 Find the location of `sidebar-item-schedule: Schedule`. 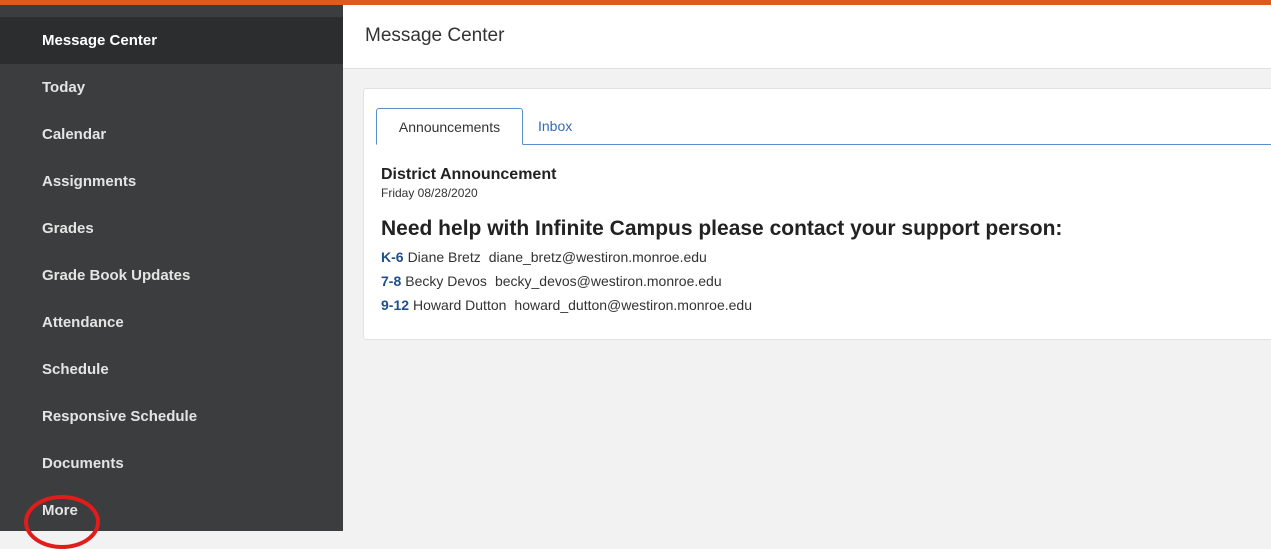

sidebar-item-schedule: Schedule is located at coordinates (171, 369).